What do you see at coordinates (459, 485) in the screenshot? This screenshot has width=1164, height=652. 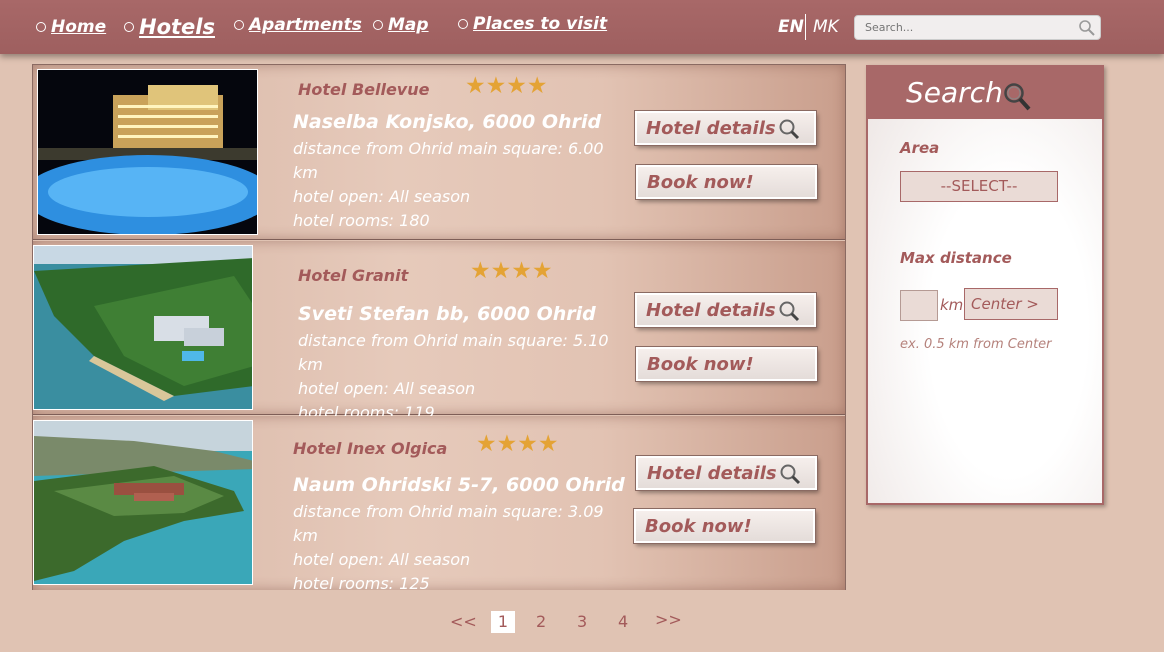 I see `hotel-address: Naum Ohridski 5-7, 6000 Ohrid` at bounding box center [459, 485].